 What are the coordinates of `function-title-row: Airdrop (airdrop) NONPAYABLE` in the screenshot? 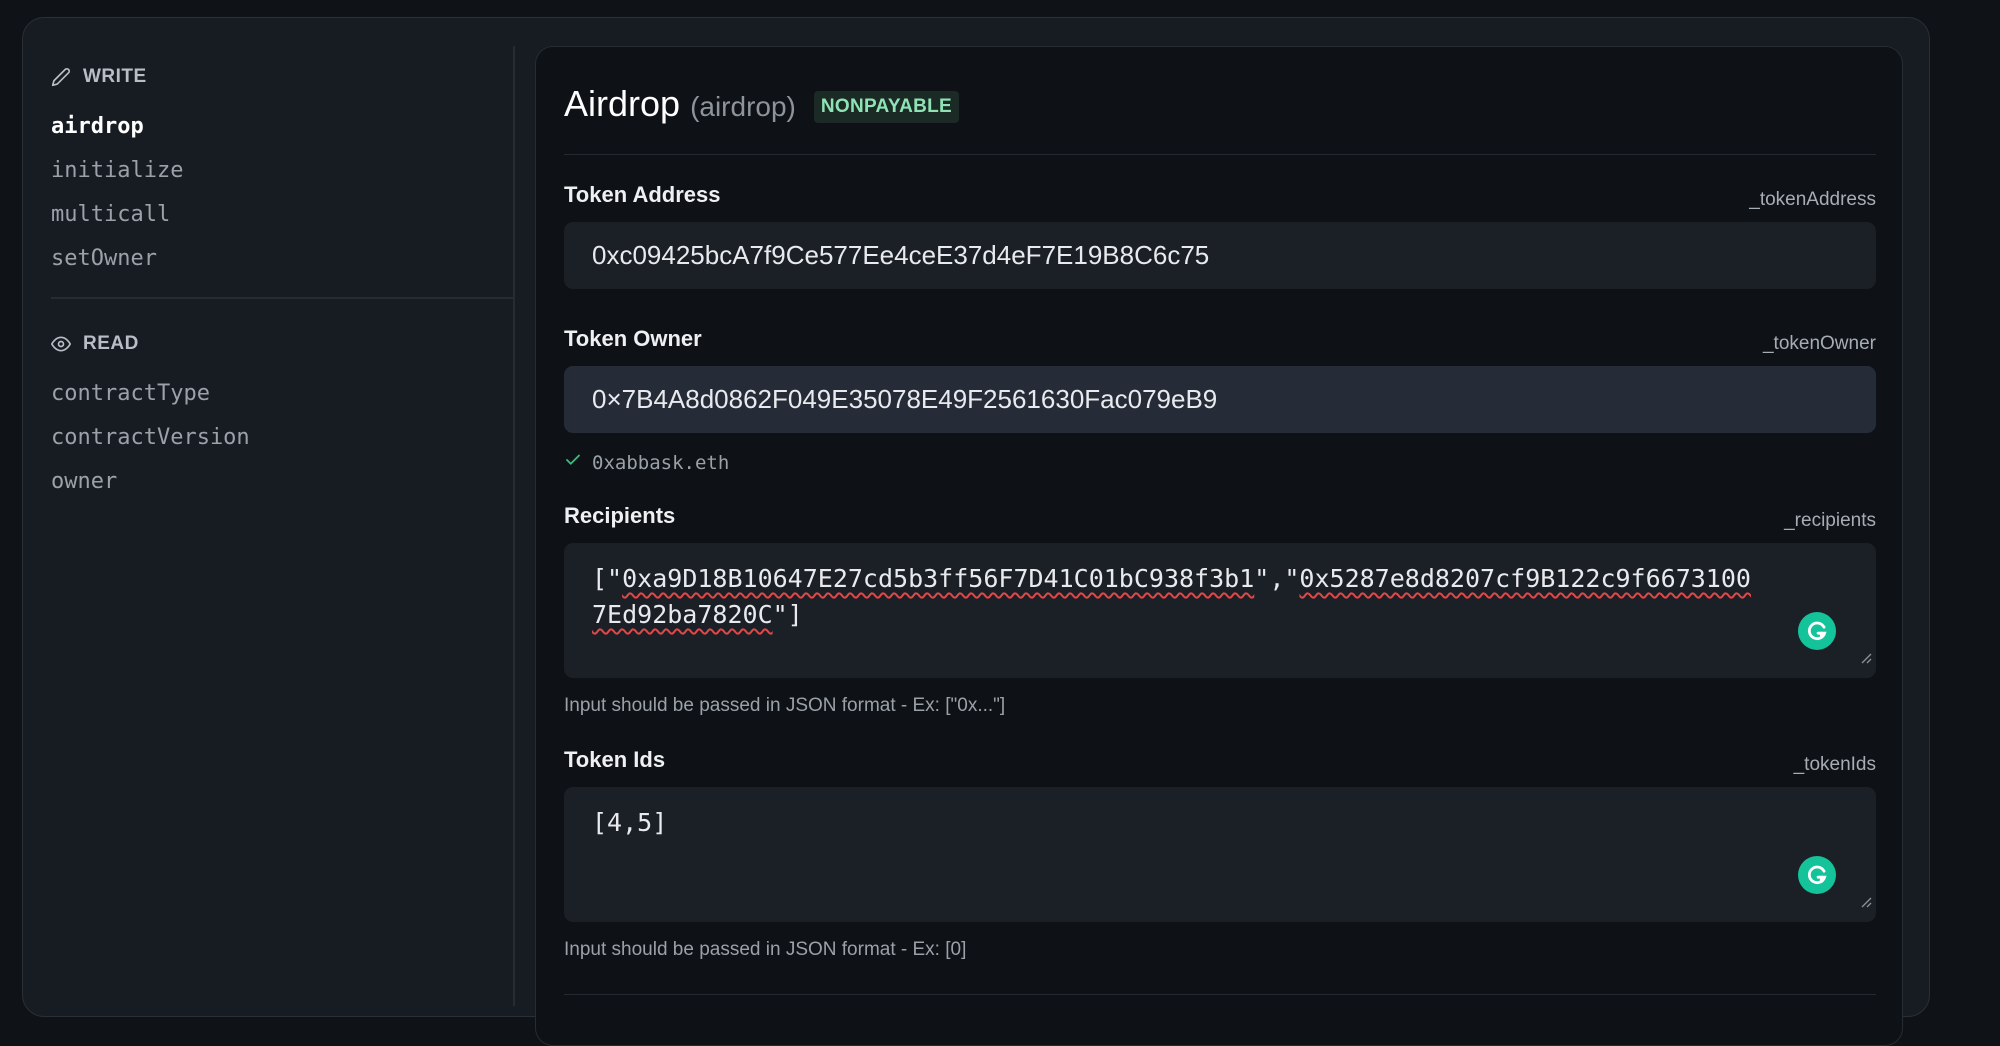 It's located at (761, 105).